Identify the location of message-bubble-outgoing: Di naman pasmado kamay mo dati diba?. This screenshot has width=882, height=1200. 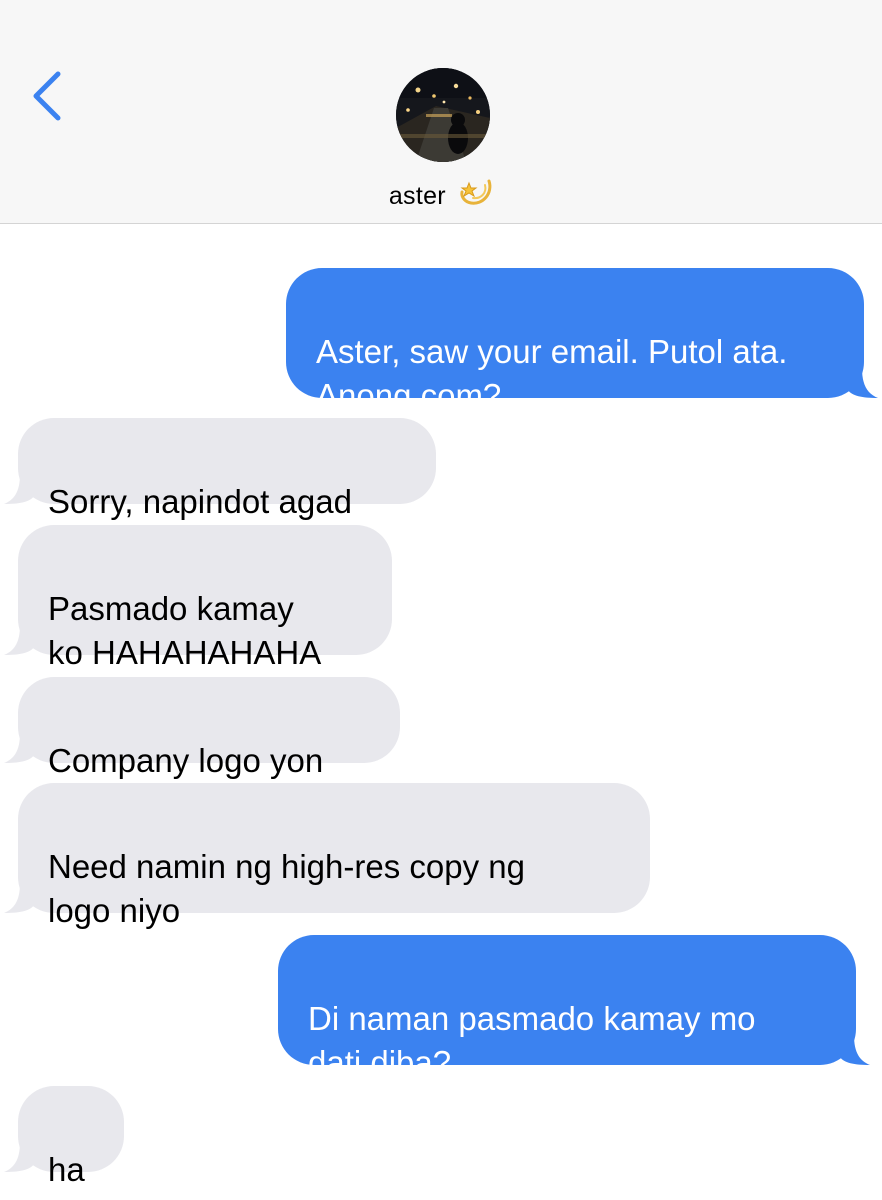
(574, 1008).